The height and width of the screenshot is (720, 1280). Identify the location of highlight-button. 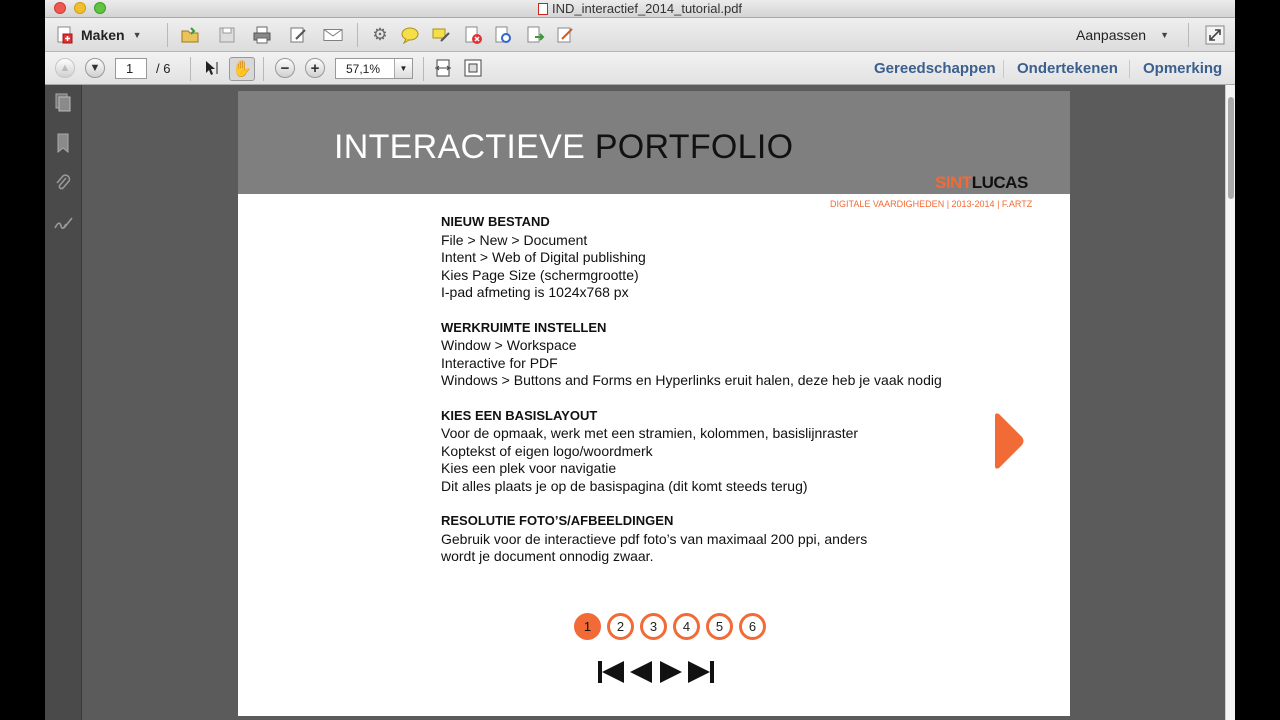
(441, 35).